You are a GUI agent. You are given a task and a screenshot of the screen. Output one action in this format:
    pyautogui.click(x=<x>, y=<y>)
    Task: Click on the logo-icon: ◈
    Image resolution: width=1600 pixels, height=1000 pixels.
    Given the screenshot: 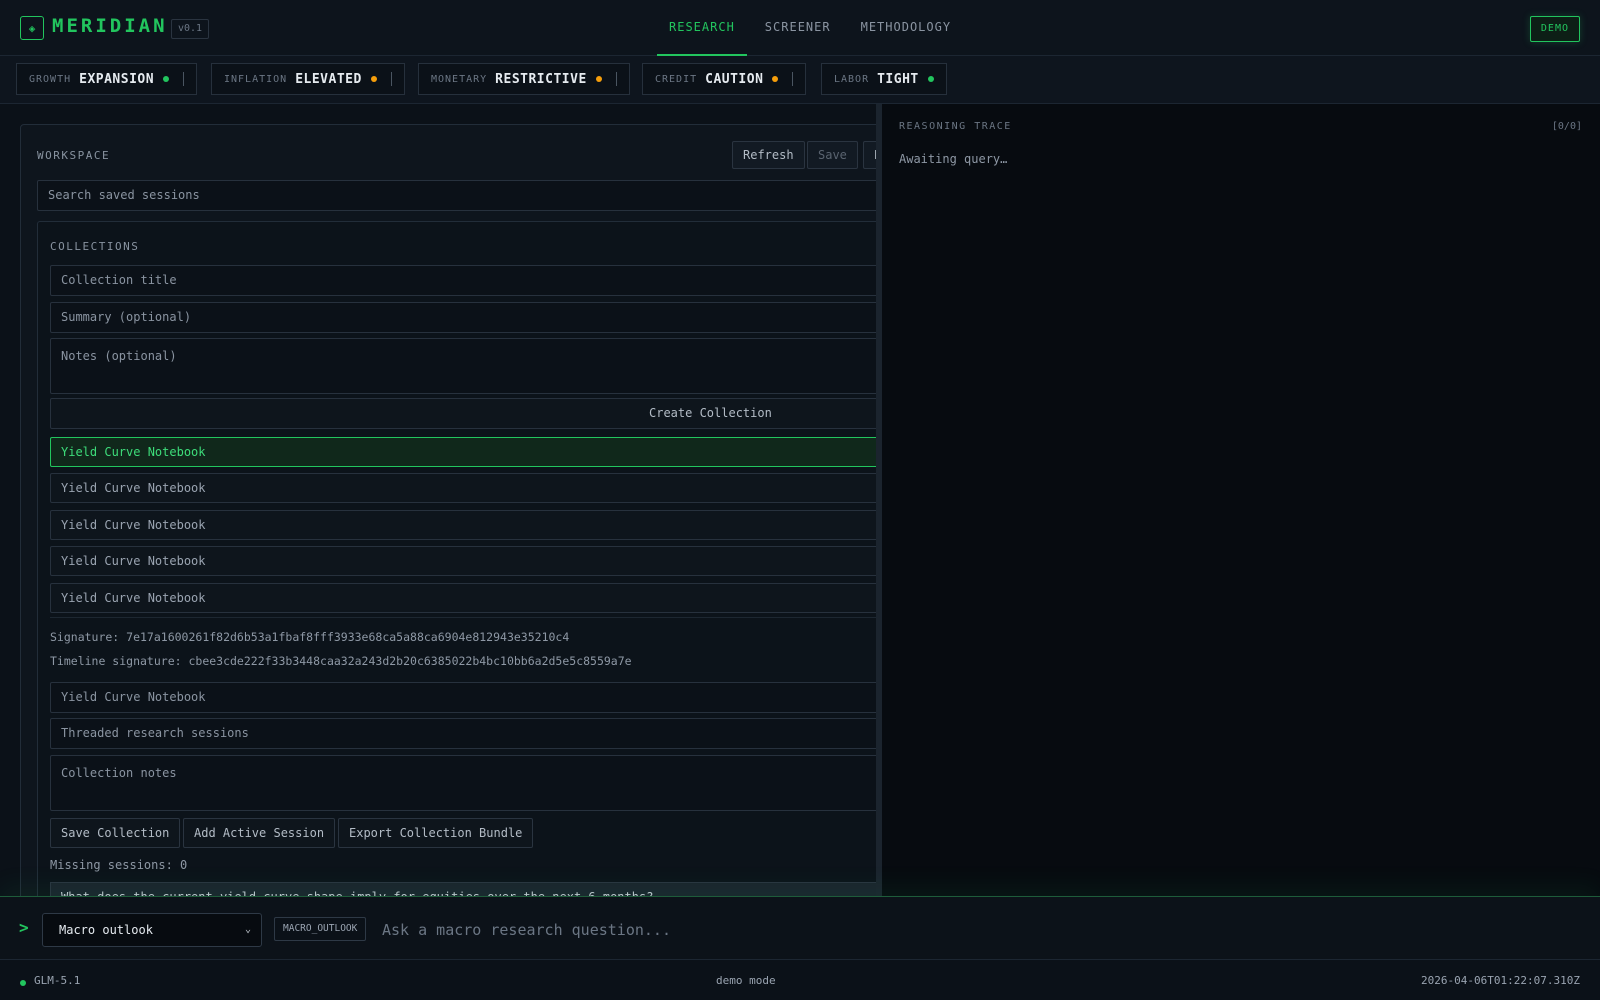 What is the action you would take?
    pyautogui.click(x=32, y=28)
    